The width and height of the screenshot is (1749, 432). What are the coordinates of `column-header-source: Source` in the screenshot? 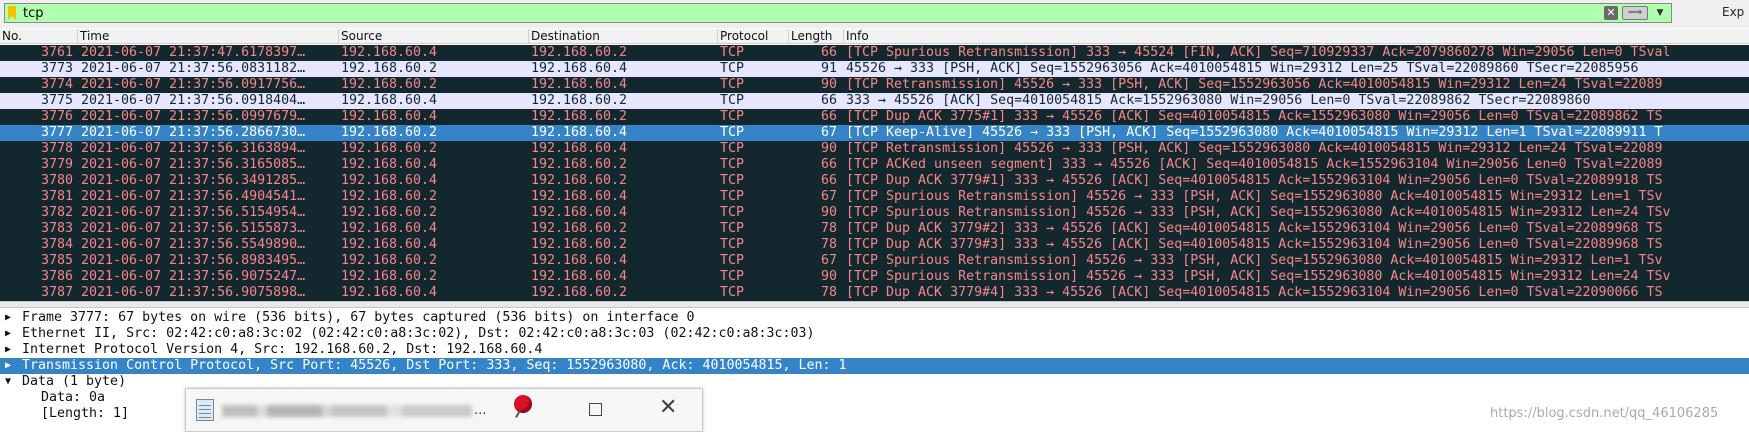 It's located at (360, 36).